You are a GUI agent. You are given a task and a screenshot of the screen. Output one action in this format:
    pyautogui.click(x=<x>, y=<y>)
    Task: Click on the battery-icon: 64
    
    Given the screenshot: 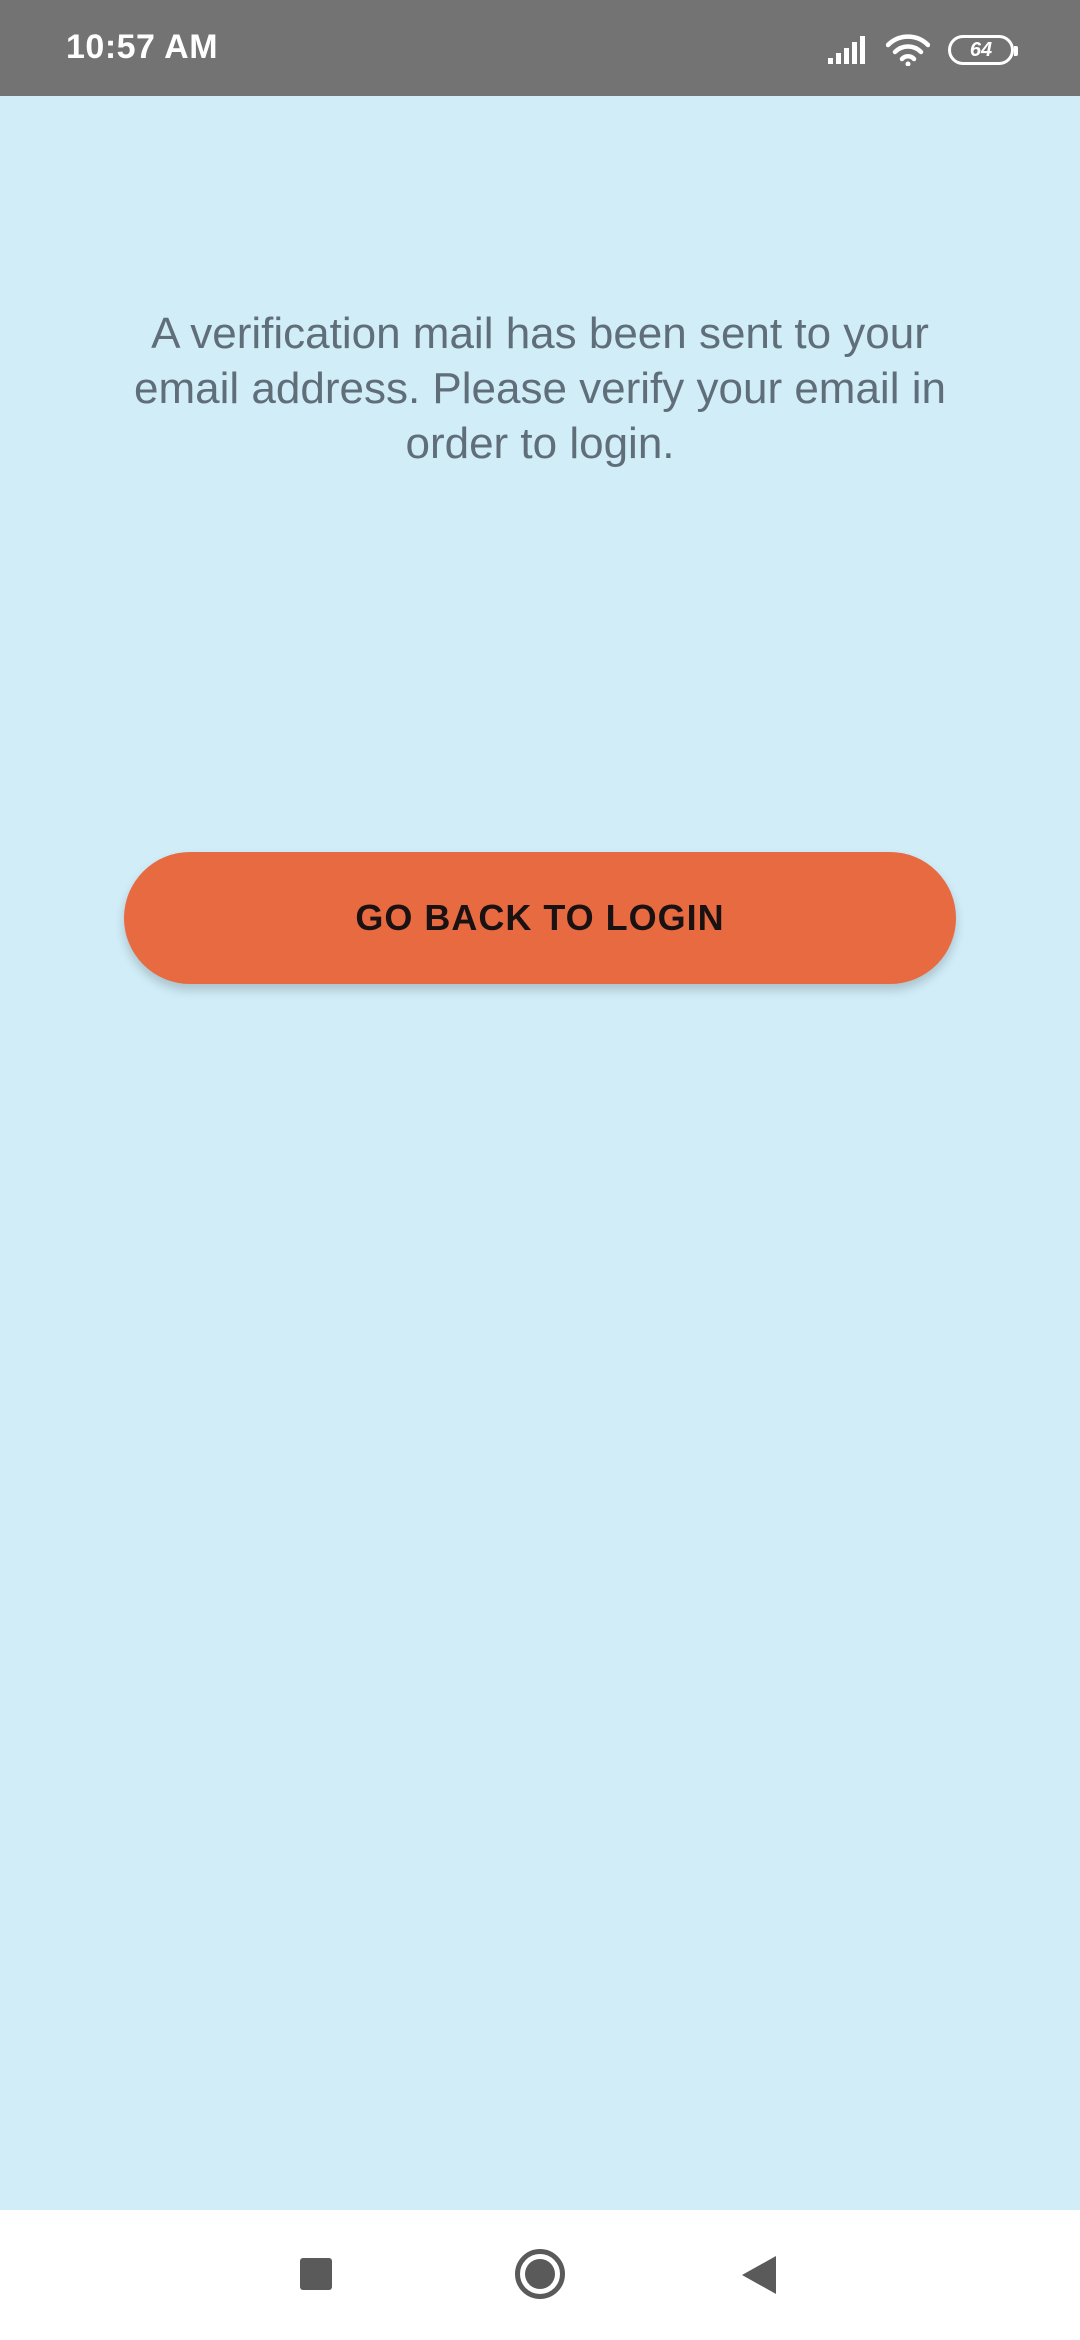 What is the action you would take?
    pyautogui.click(x=983, y=50)
    